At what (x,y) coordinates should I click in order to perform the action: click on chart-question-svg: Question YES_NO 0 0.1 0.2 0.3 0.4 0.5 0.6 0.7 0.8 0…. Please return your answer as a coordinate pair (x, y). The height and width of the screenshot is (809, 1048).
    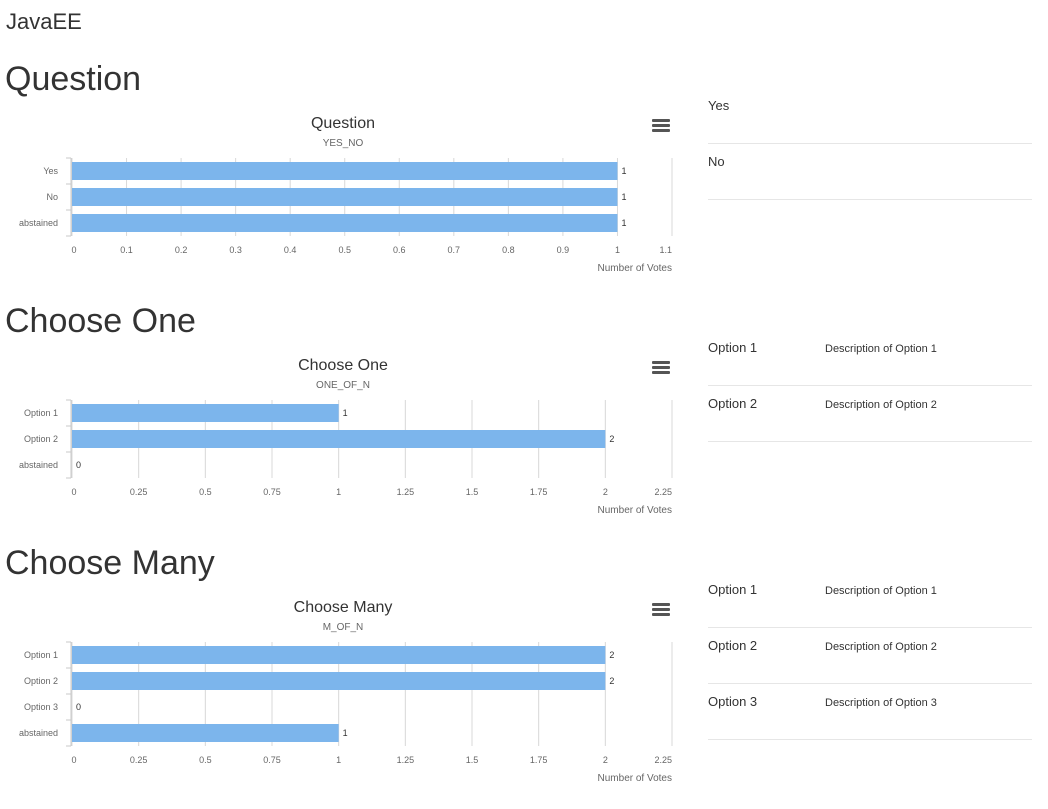
    Looking at the image, I should click on (346, 194).